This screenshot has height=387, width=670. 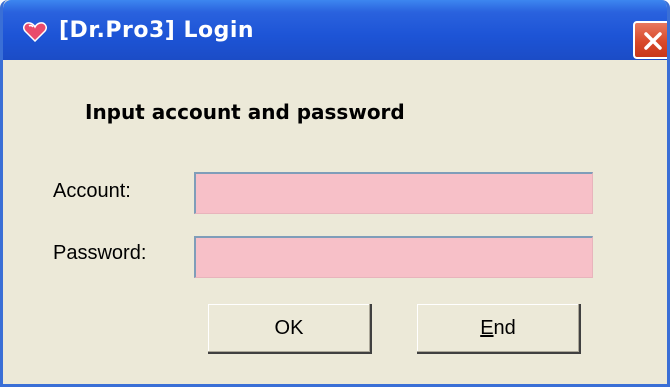 I want to click on ok-button: OK, so click(x=290, y=329).